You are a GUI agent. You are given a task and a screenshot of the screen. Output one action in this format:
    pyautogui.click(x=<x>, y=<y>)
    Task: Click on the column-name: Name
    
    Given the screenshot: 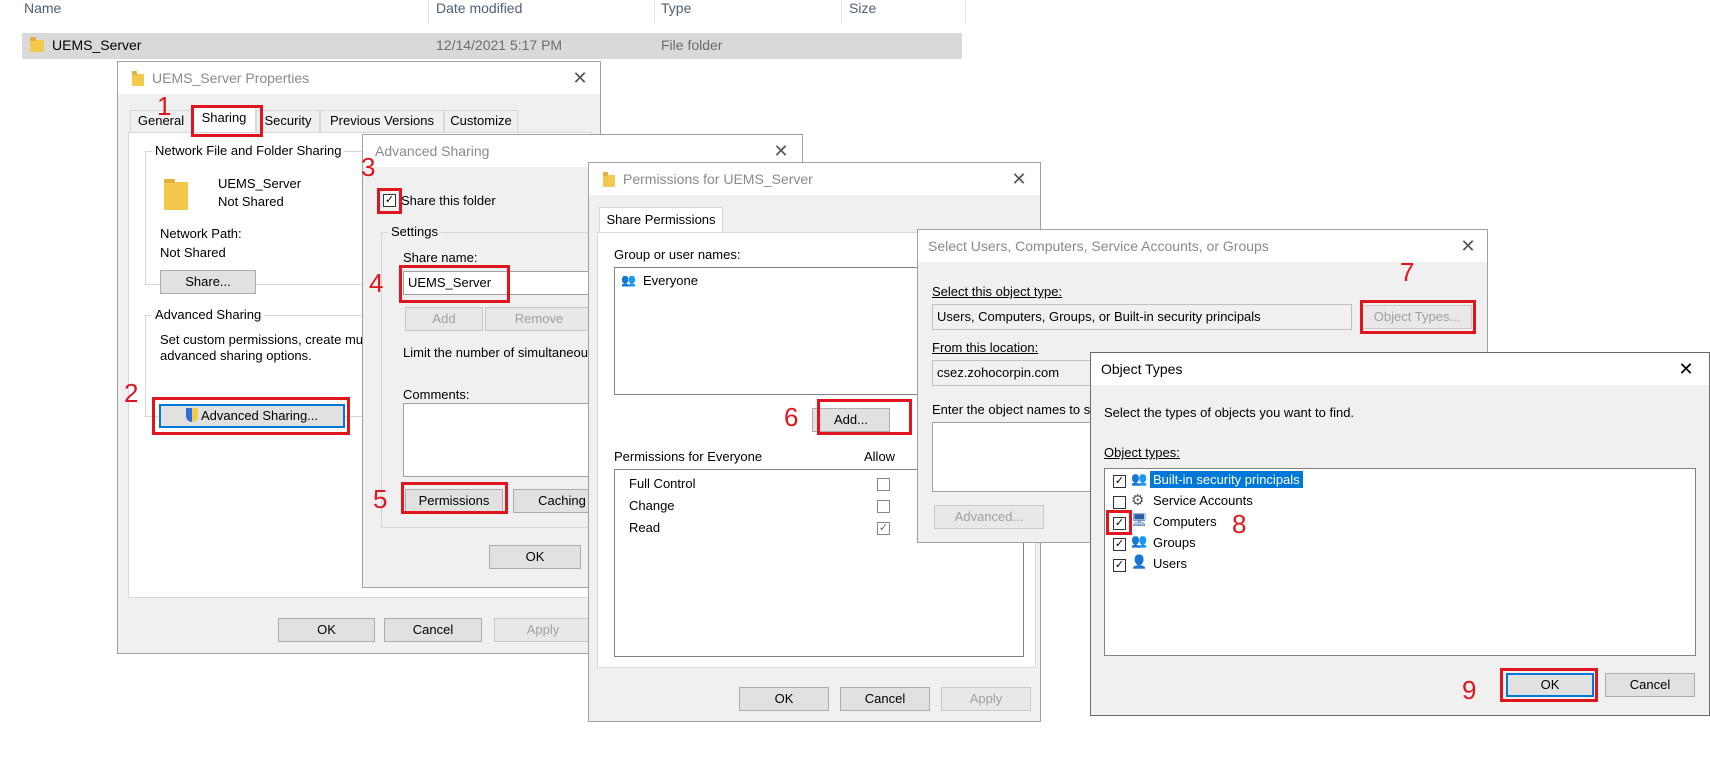 What is the action you would take?
    pyautogui.click(x=42, y=8)
    